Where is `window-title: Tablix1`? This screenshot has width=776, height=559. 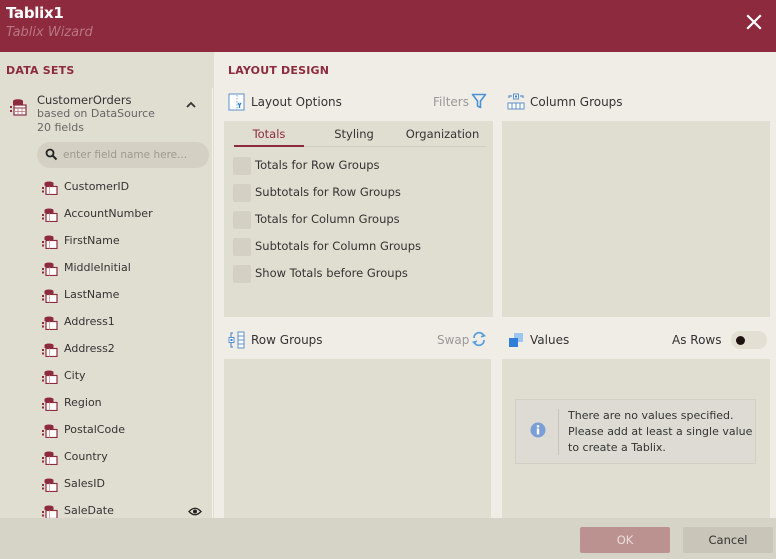 window-title: Tablix1 is located at coordinates (35, 13).